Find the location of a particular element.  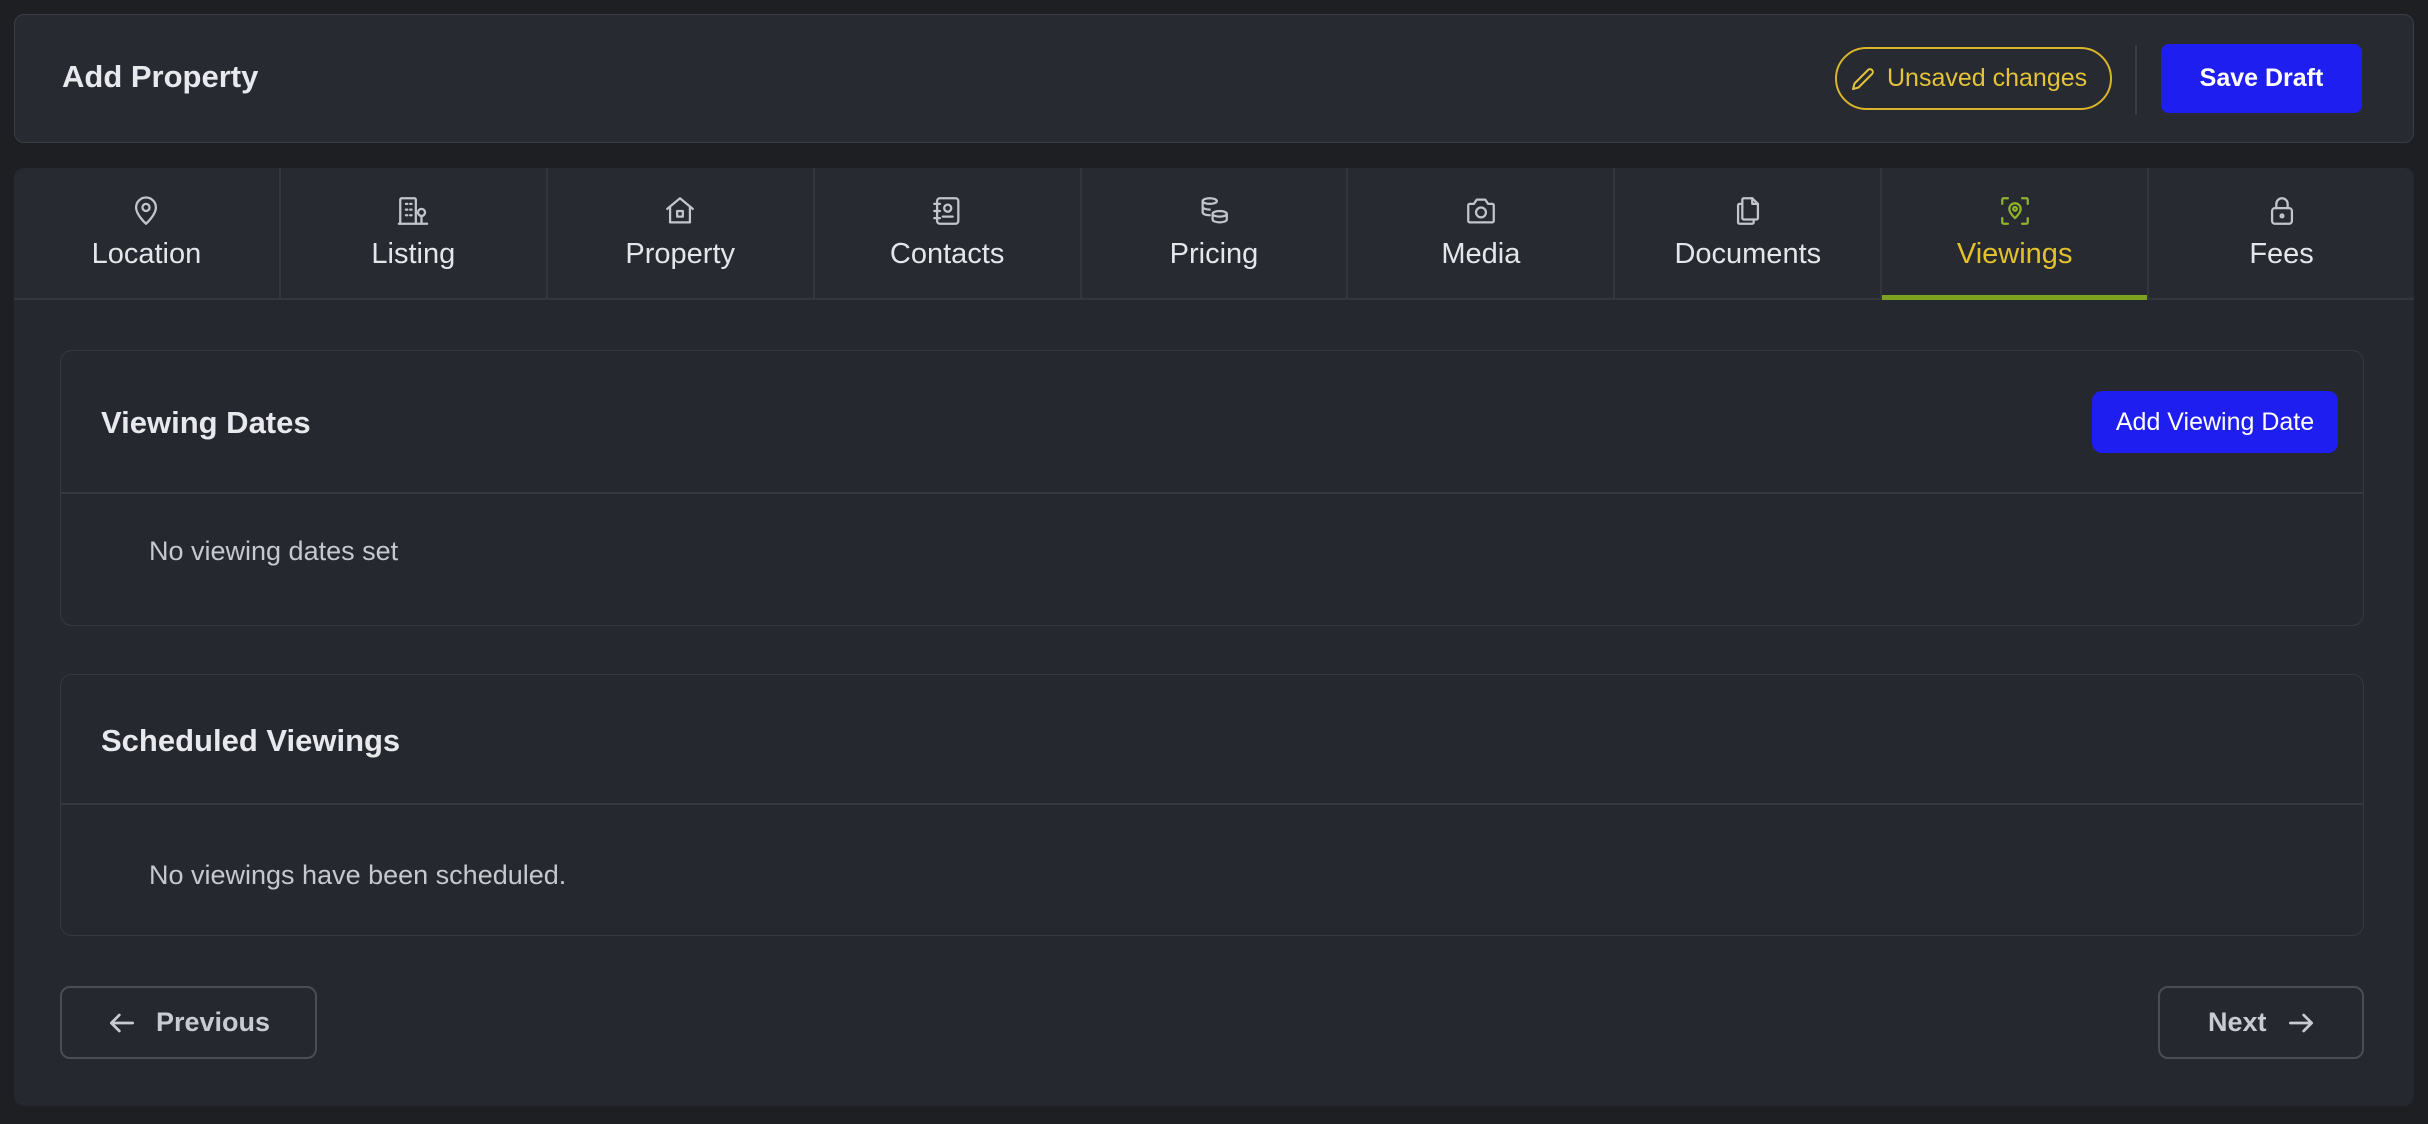

pencil-icon is located at coordinates (1863, 78).